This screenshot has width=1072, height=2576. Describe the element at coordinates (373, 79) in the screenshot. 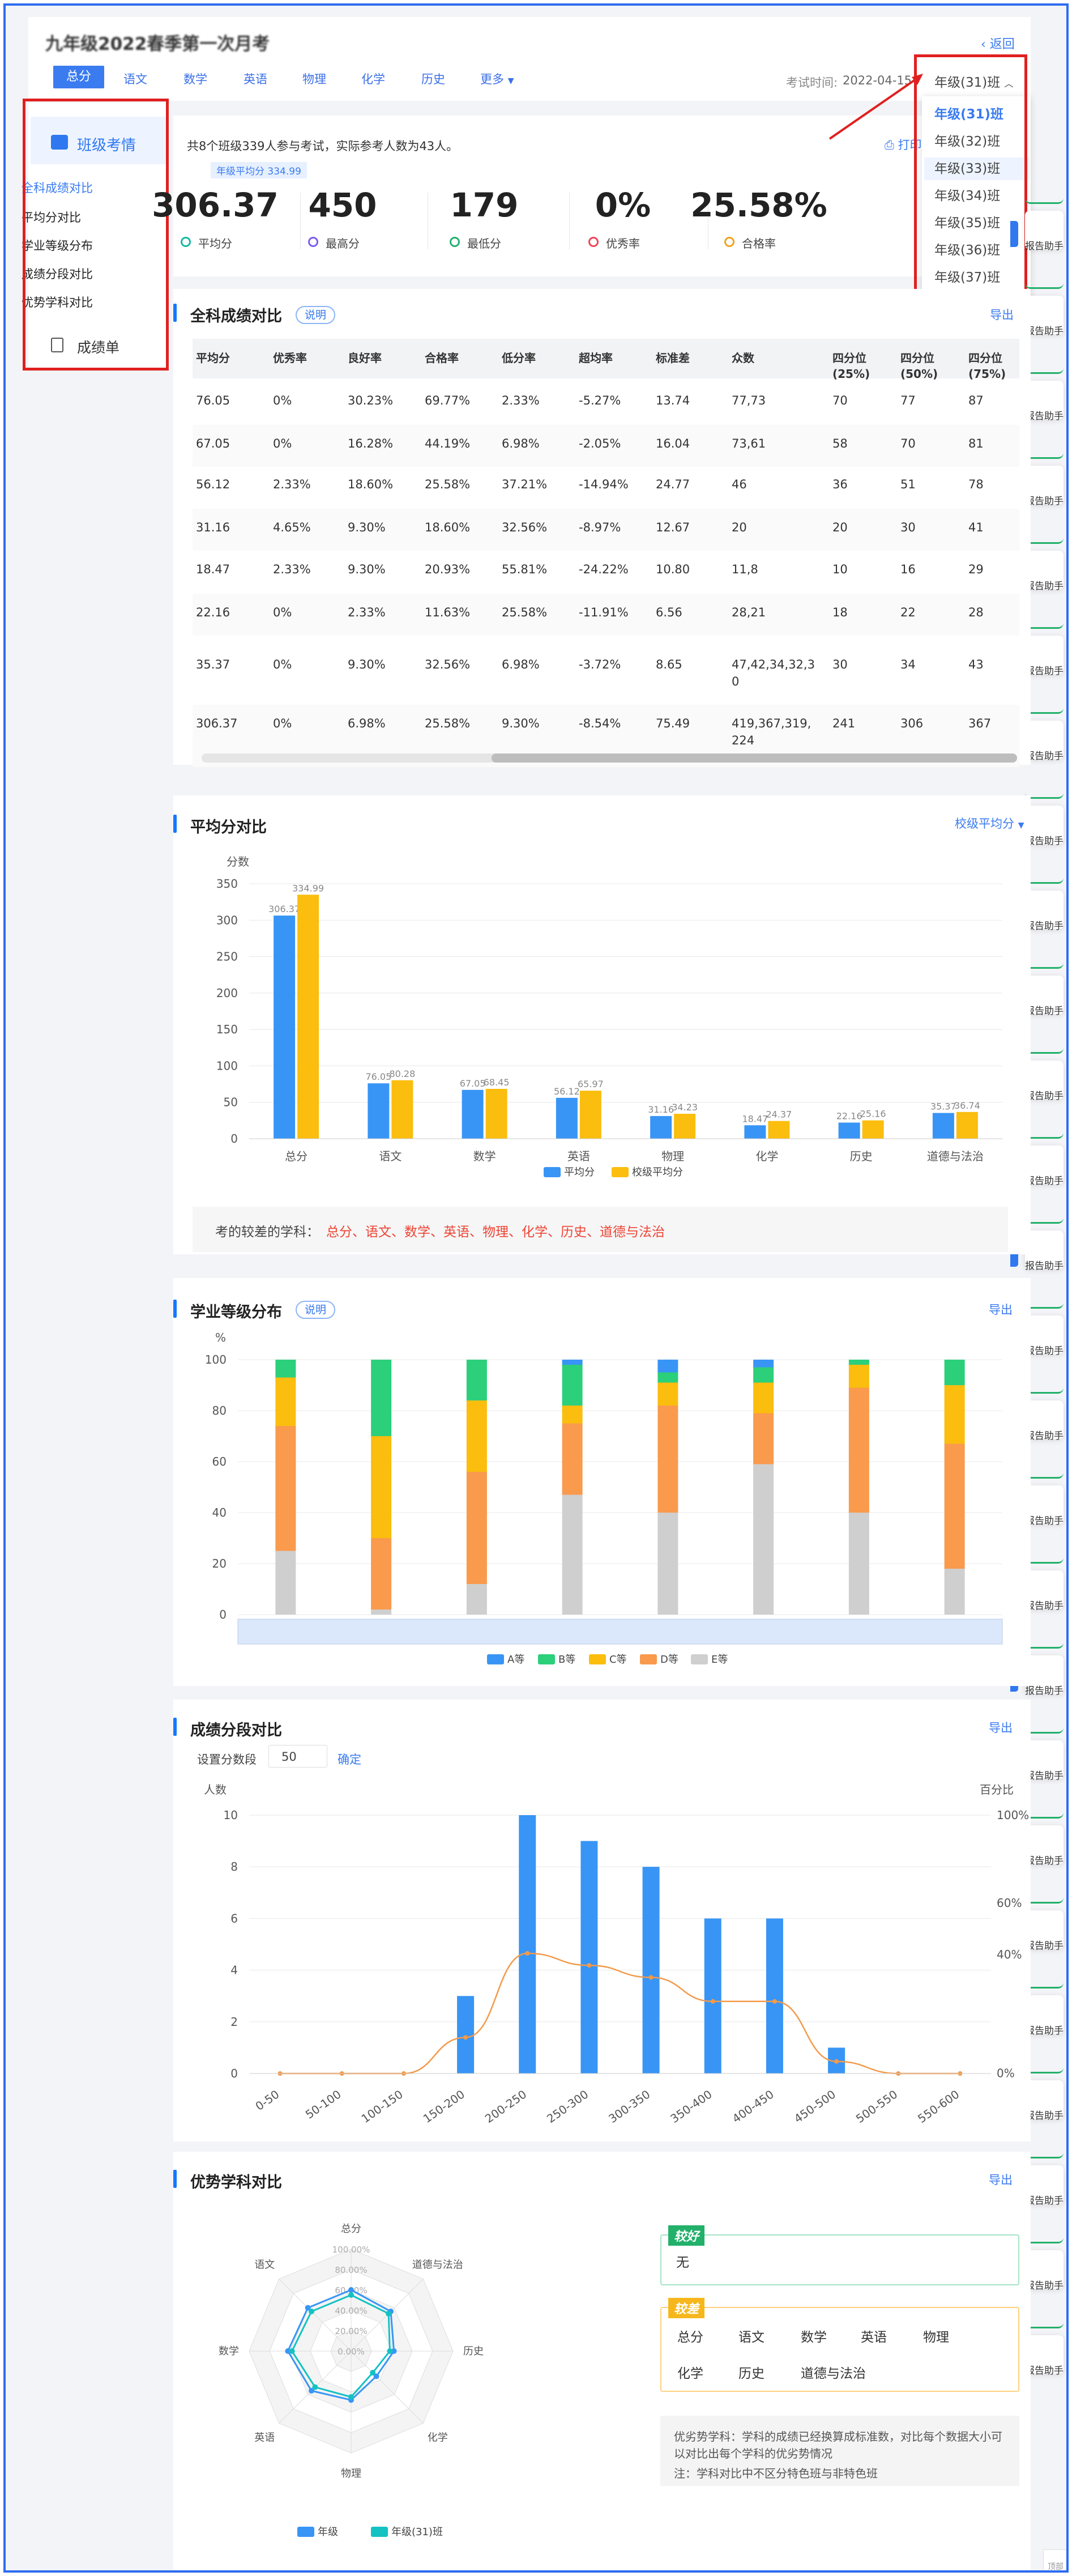

I see `tab-chemistry: 化学` at that location.